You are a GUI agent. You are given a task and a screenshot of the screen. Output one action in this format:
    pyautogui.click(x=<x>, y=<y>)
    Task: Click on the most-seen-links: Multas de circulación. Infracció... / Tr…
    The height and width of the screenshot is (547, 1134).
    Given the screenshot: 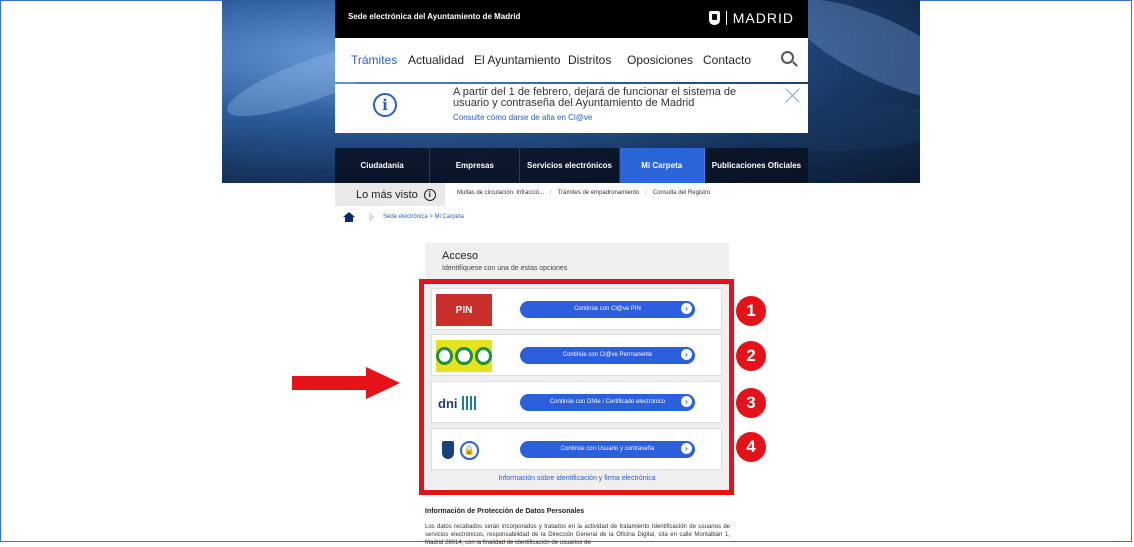 What is the action you would take?
    pyautogui.click(x=584, y=193)
    